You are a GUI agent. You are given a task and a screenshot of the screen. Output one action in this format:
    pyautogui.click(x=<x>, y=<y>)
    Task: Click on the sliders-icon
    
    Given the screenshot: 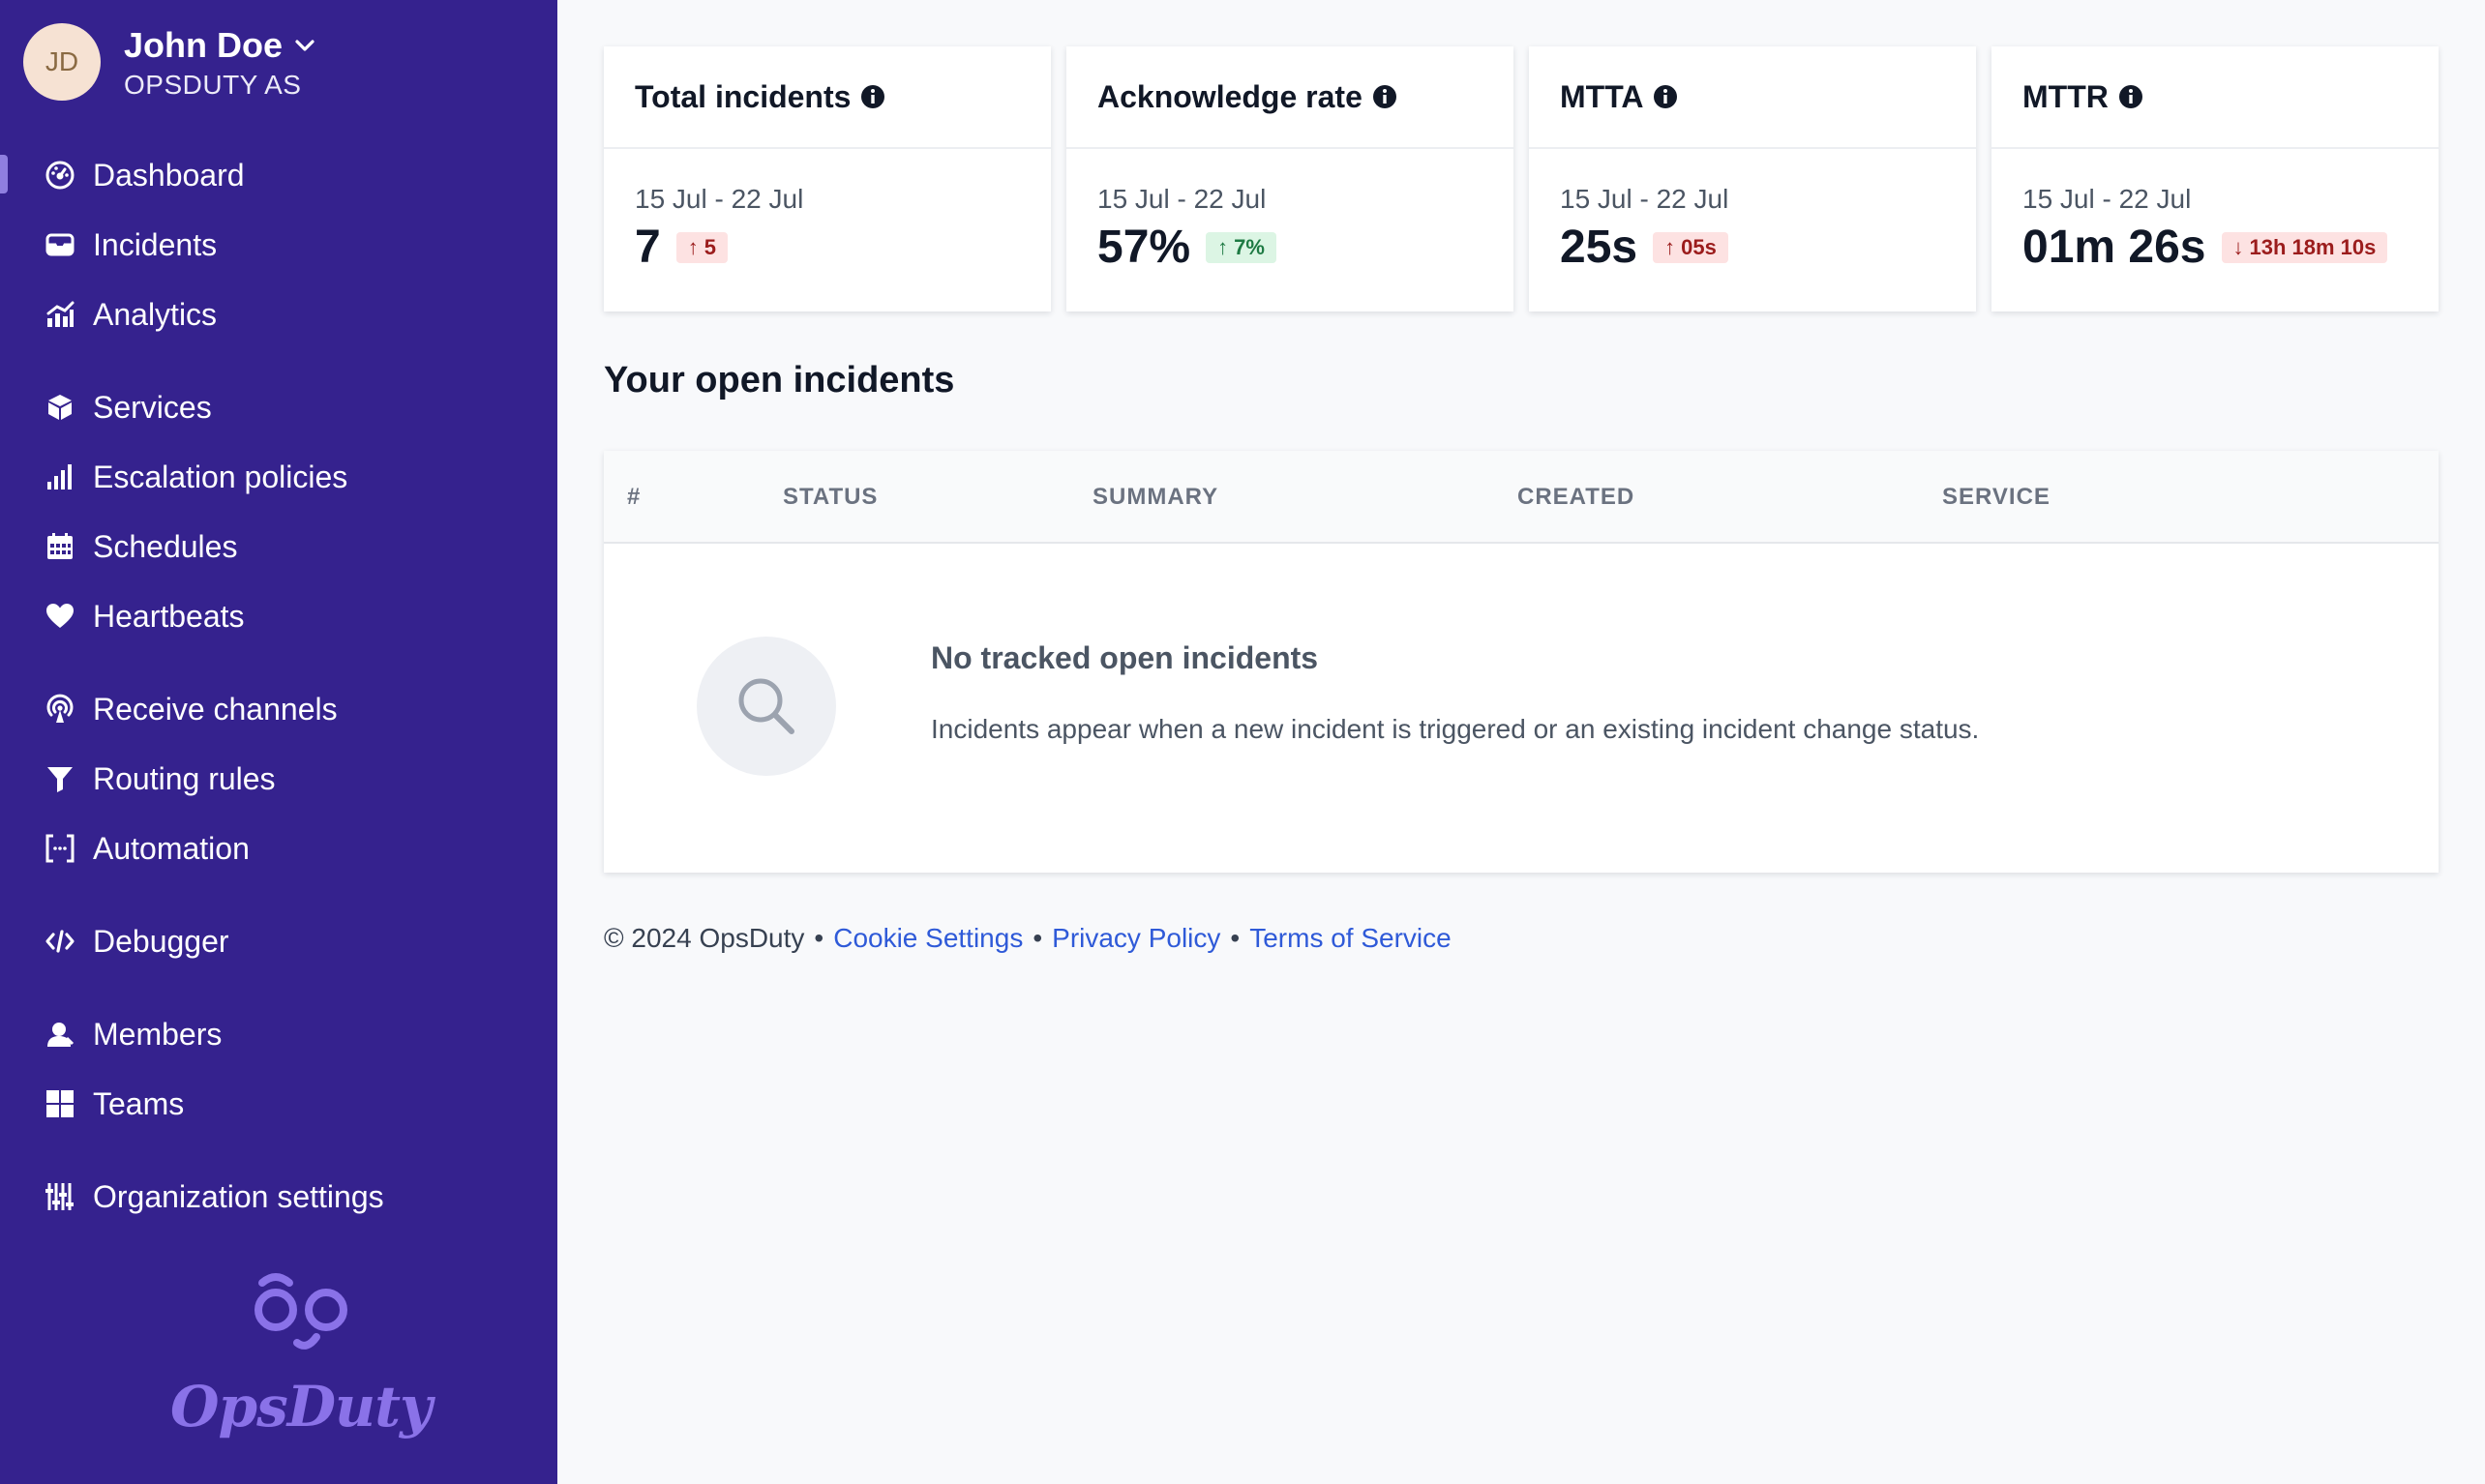 What is the action you would take?
    pyautogui.click(x=60, y=1196)
    